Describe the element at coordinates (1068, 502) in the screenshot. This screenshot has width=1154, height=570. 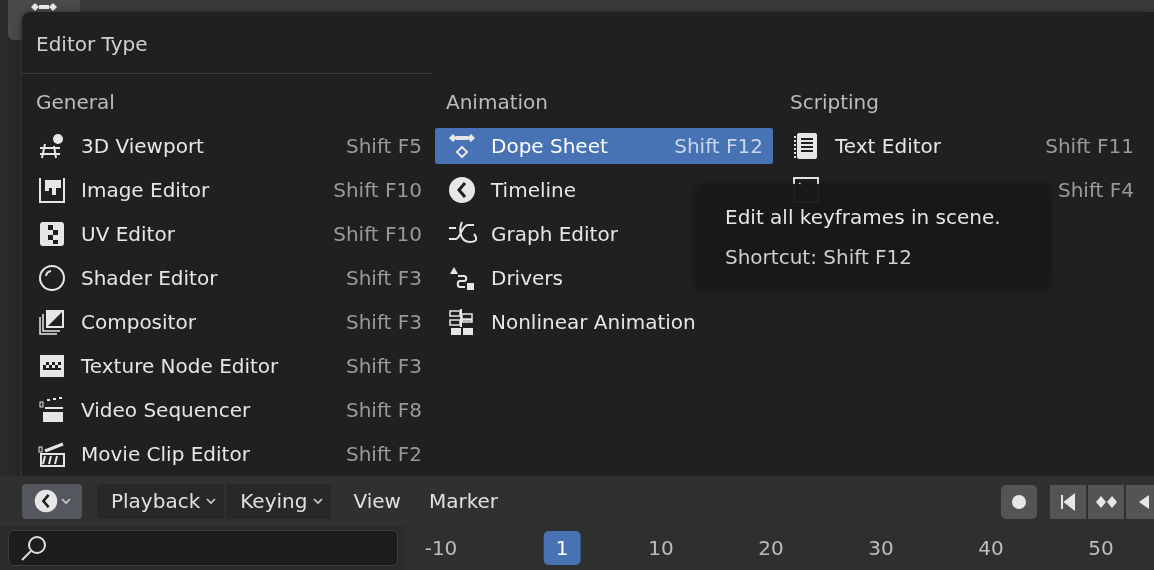
I see `jump-start-button` at that location.